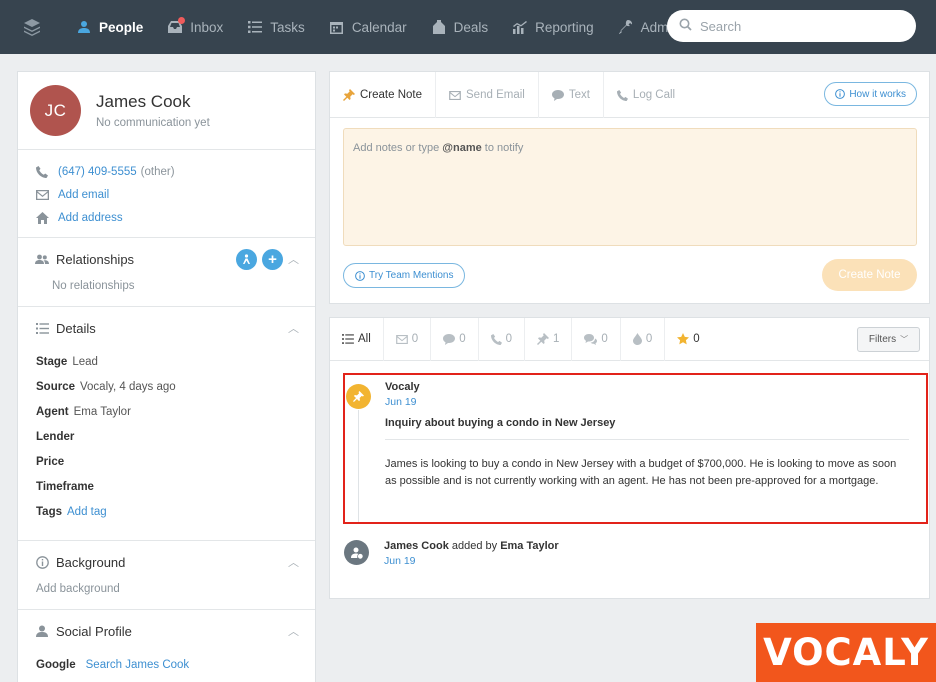 The image size is (936, 682). I want to click on tab-create-note: Create Note, so click(383, 95).